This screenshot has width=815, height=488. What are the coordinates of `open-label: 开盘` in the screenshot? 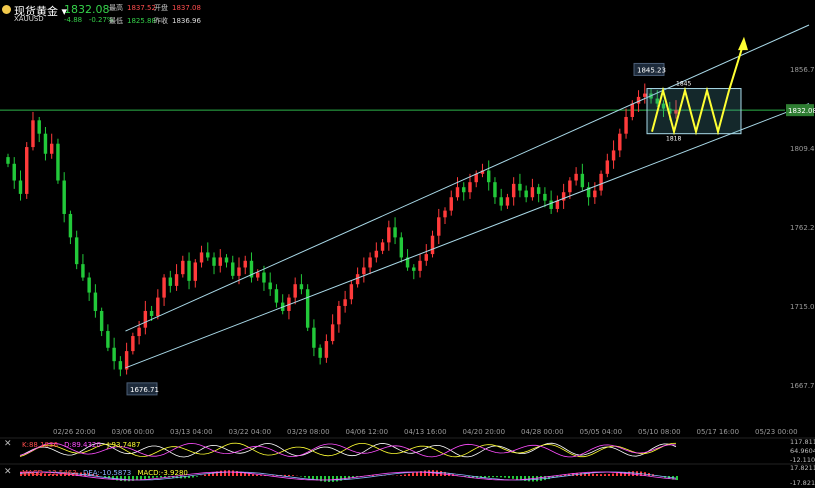 It's located at (161, 8).